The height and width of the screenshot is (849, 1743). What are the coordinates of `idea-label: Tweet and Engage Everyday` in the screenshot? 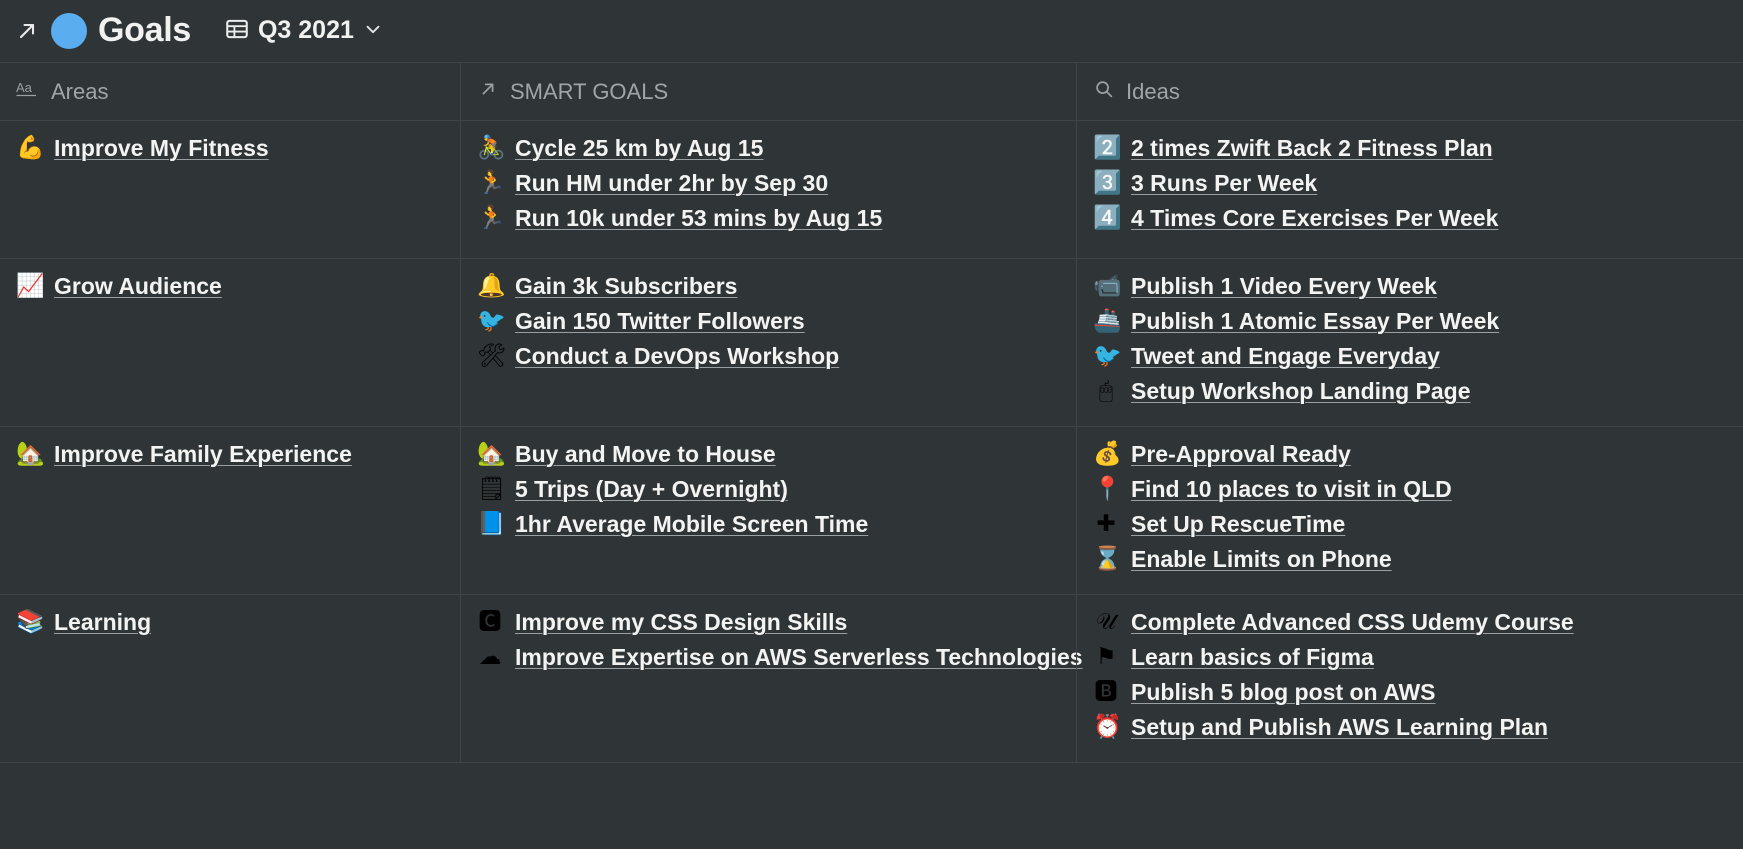 It's located at (1285, 356).